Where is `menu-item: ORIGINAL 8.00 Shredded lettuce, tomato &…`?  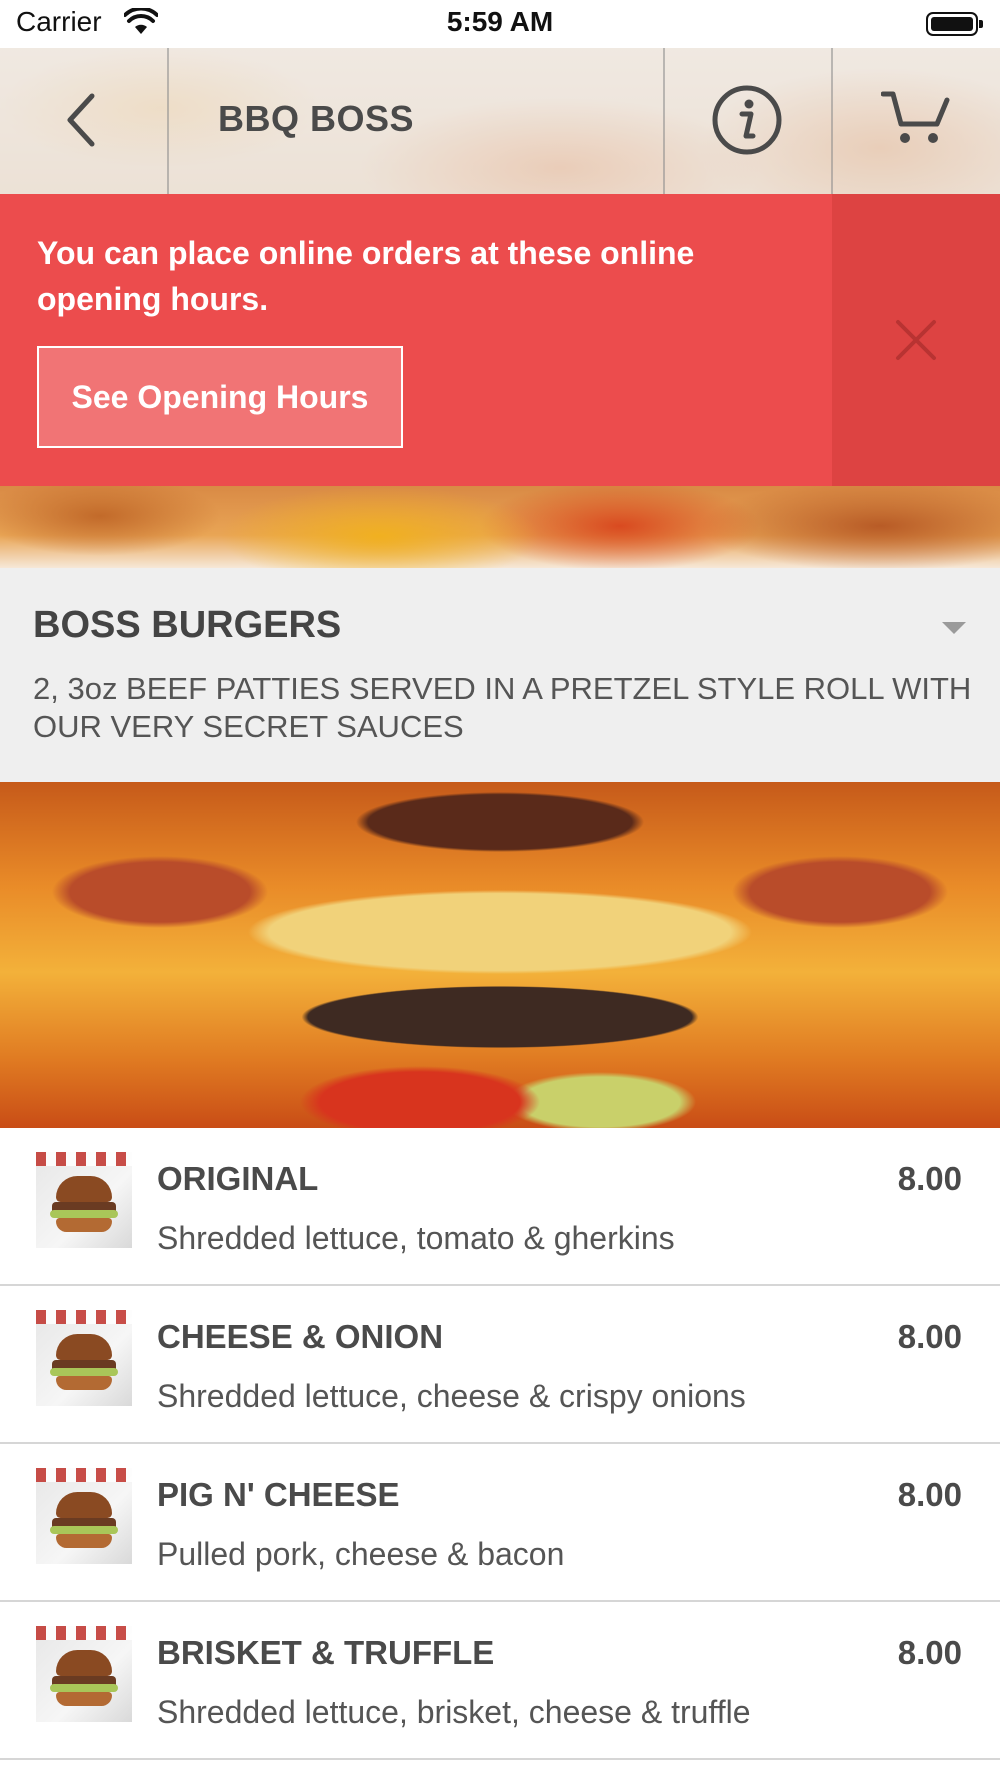
menu-item: ORIGINAL 8.00 Shredded lettuce, tomato &… is located at coordinates (500, 1207).